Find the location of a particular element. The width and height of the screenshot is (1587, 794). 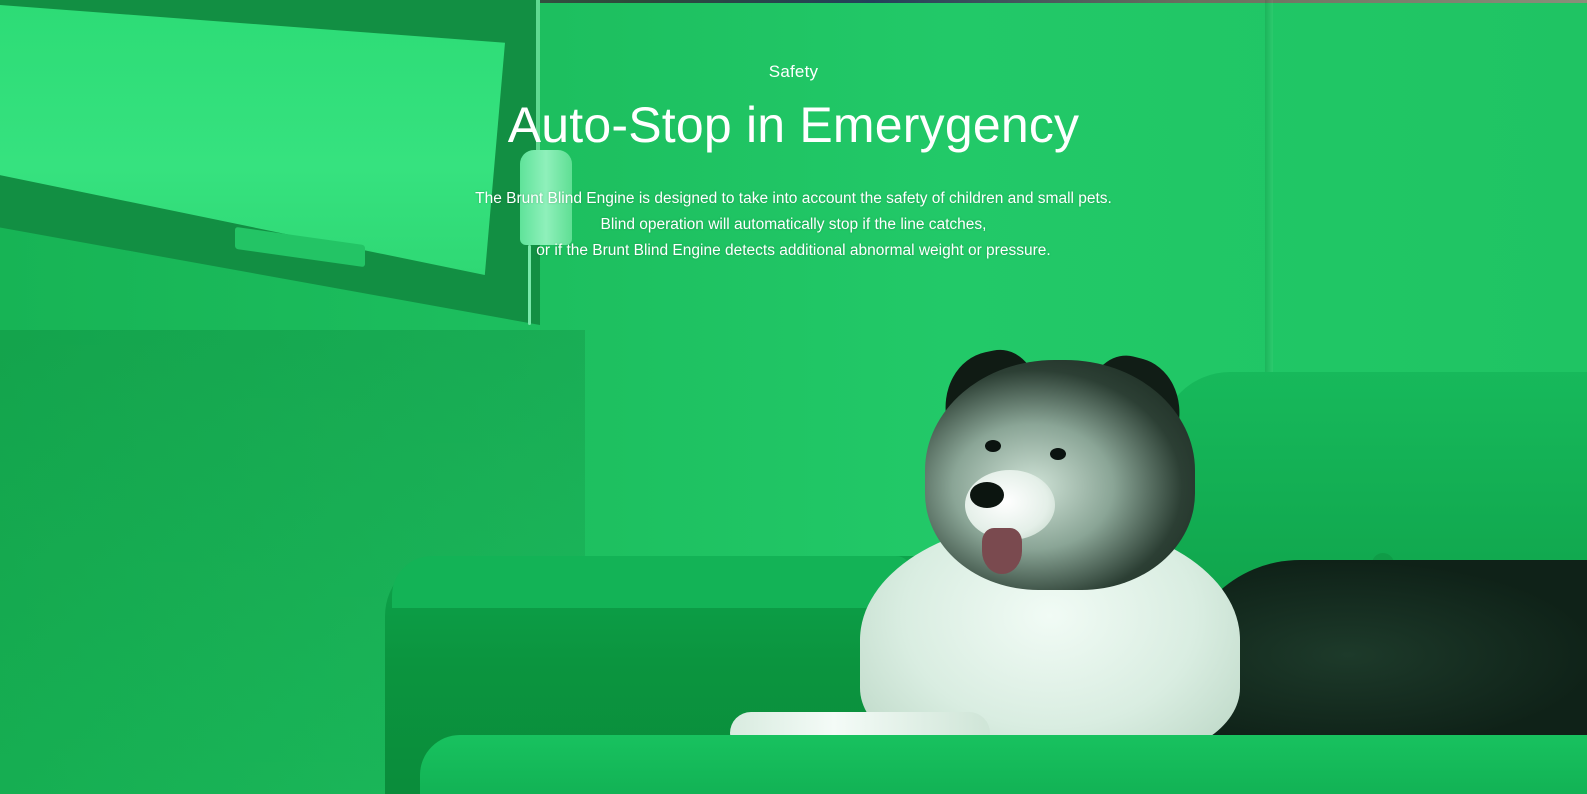

dog-mouth is located at coordinates (1002, 551).